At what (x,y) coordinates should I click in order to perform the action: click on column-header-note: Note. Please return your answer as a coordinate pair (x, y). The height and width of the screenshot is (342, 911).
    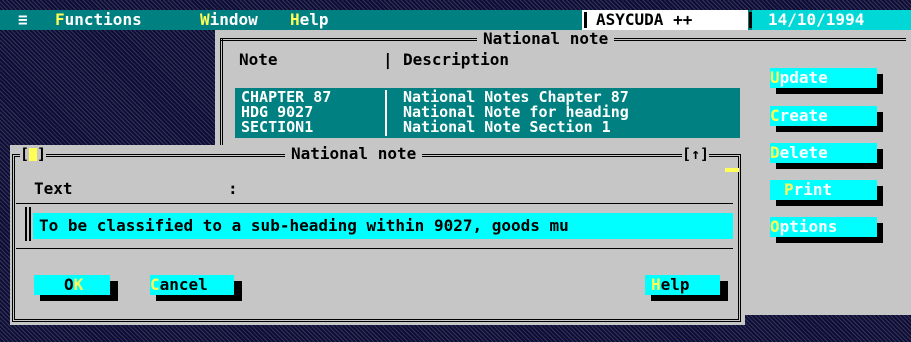
    Looking at the image, I should click on (258, 59).